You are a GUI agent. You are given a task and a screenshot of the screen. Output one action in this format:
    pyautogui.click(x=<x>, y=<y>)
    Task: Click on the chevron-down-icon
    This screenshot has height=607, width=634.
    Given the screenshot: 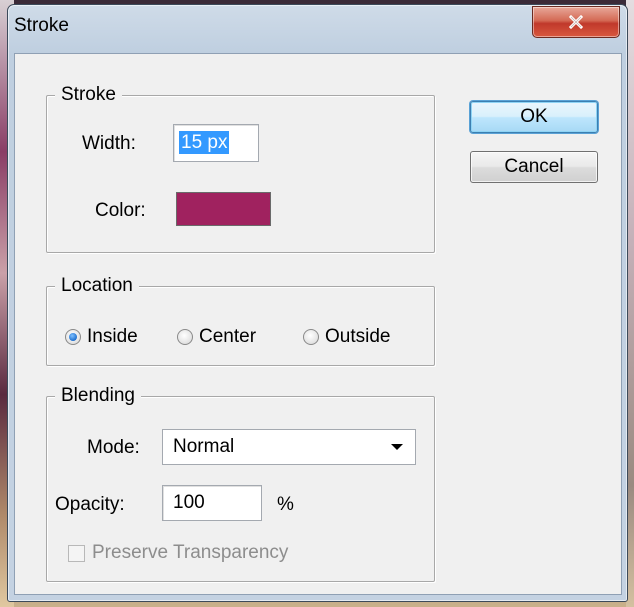 What is the action you would take?
    pyautogui.click(x=397, y=447)
    